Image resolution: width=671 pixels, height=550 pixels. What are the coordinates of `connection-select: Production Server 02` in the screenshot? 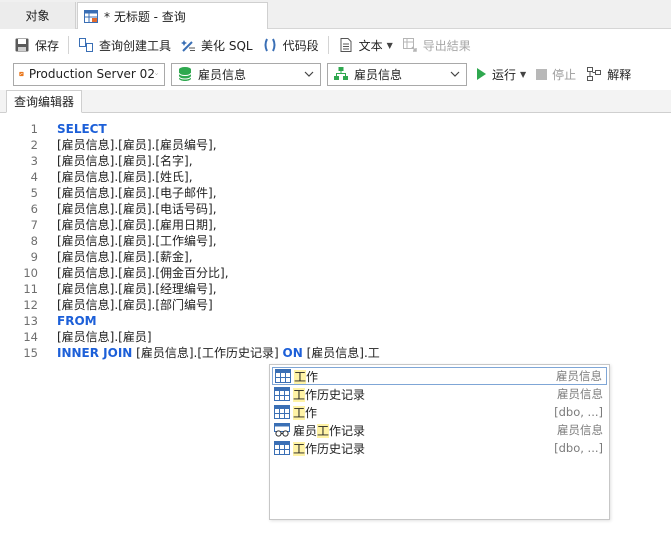 It's located at (89, 74).